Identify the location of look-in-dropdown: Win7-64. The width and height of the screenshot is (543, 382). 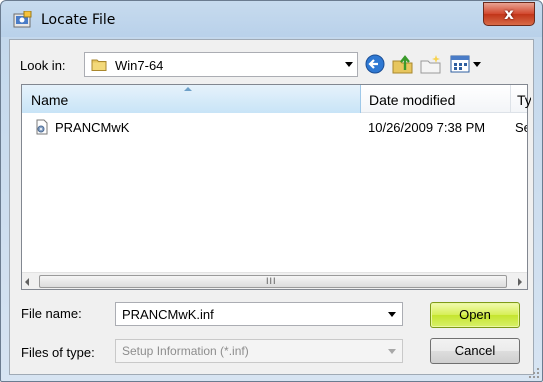
(221, 64).